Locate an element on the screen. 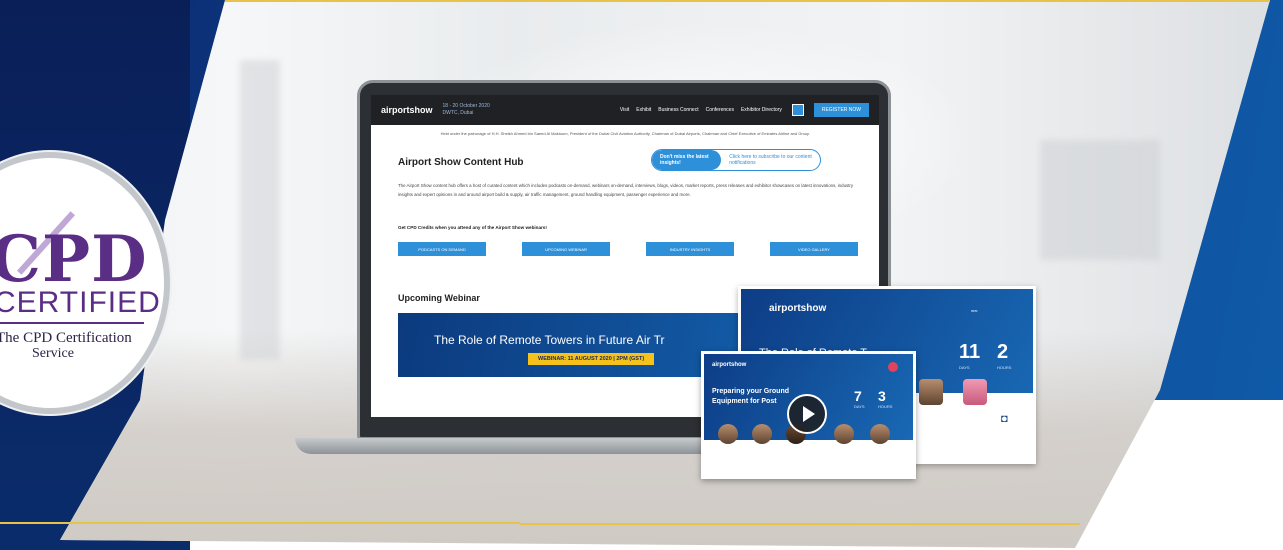 Image resolution: width=1283 pixels, height=550 pixels. subscribe-pill-left: Don't miss the latest insights! is located at coordinates (687, 160).